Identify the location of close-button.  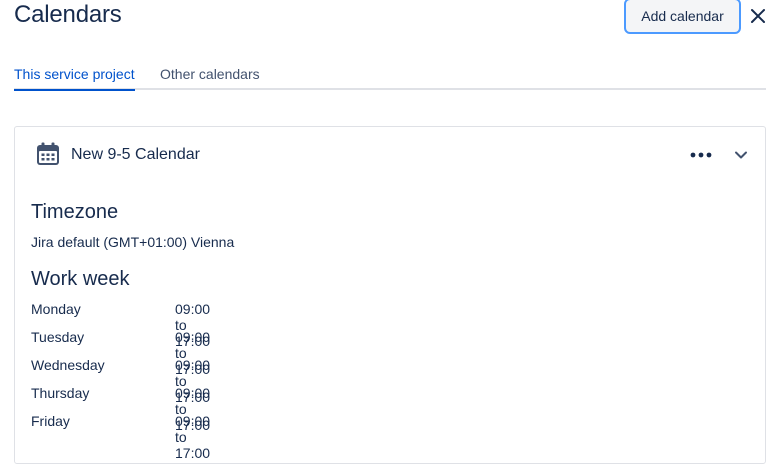
(758, 16).